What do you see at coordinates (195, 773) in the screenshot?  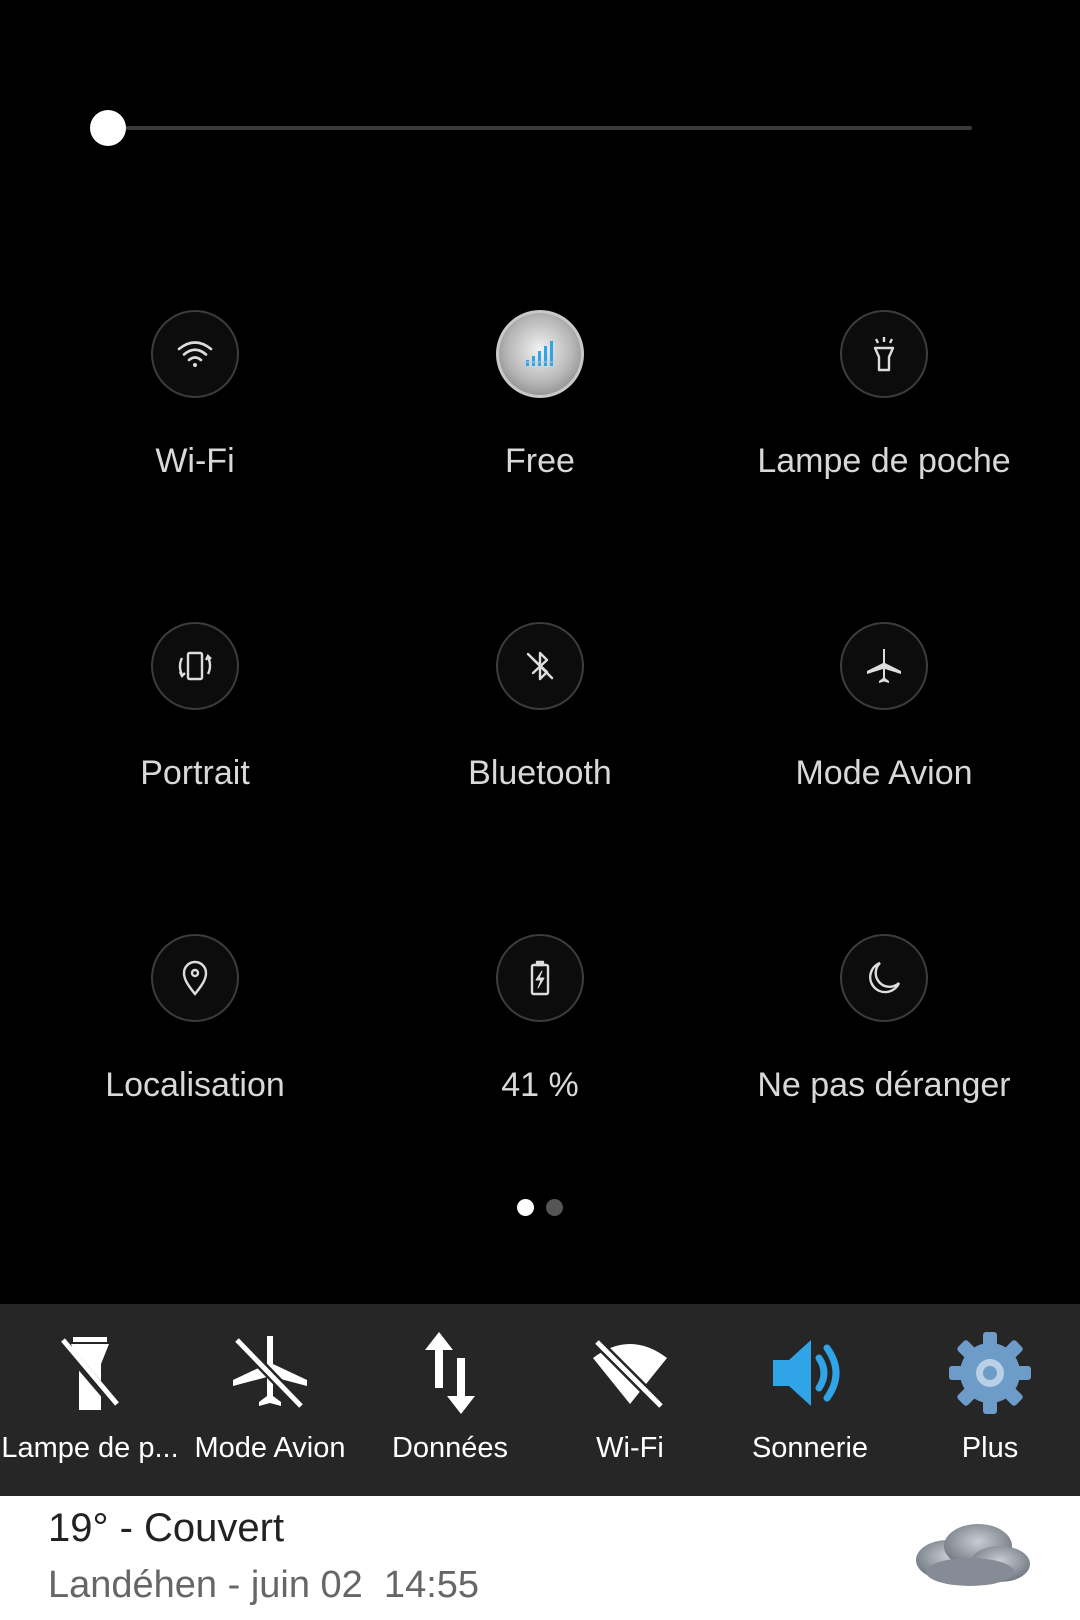 I see `tile-label: Portrait` at bounding box center [195, 773].